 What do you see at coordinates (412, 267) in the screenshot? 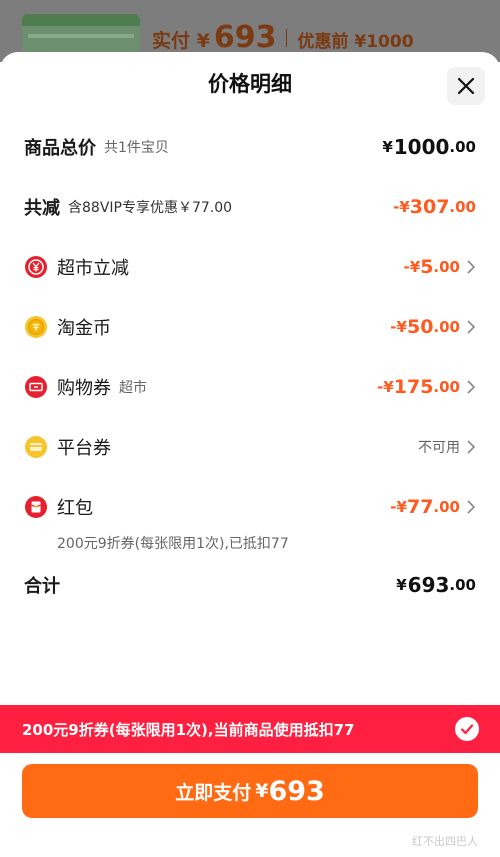
I see `supermarket-prefix: -¥` at bounding box center [412, 267].